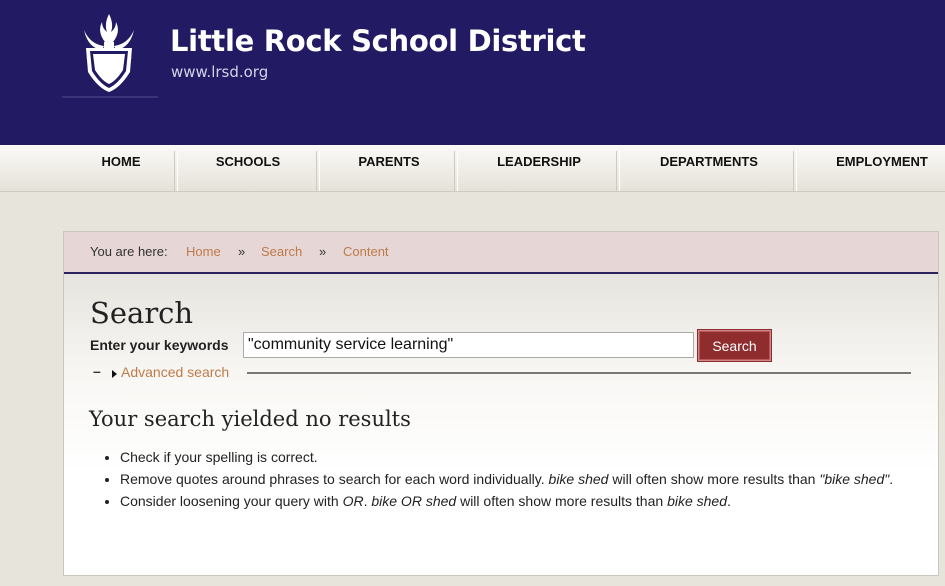  Describe the element at coordinates (250, 419) in the screenshot. I see `no-results-heading: Your search yielded no results` at that location.